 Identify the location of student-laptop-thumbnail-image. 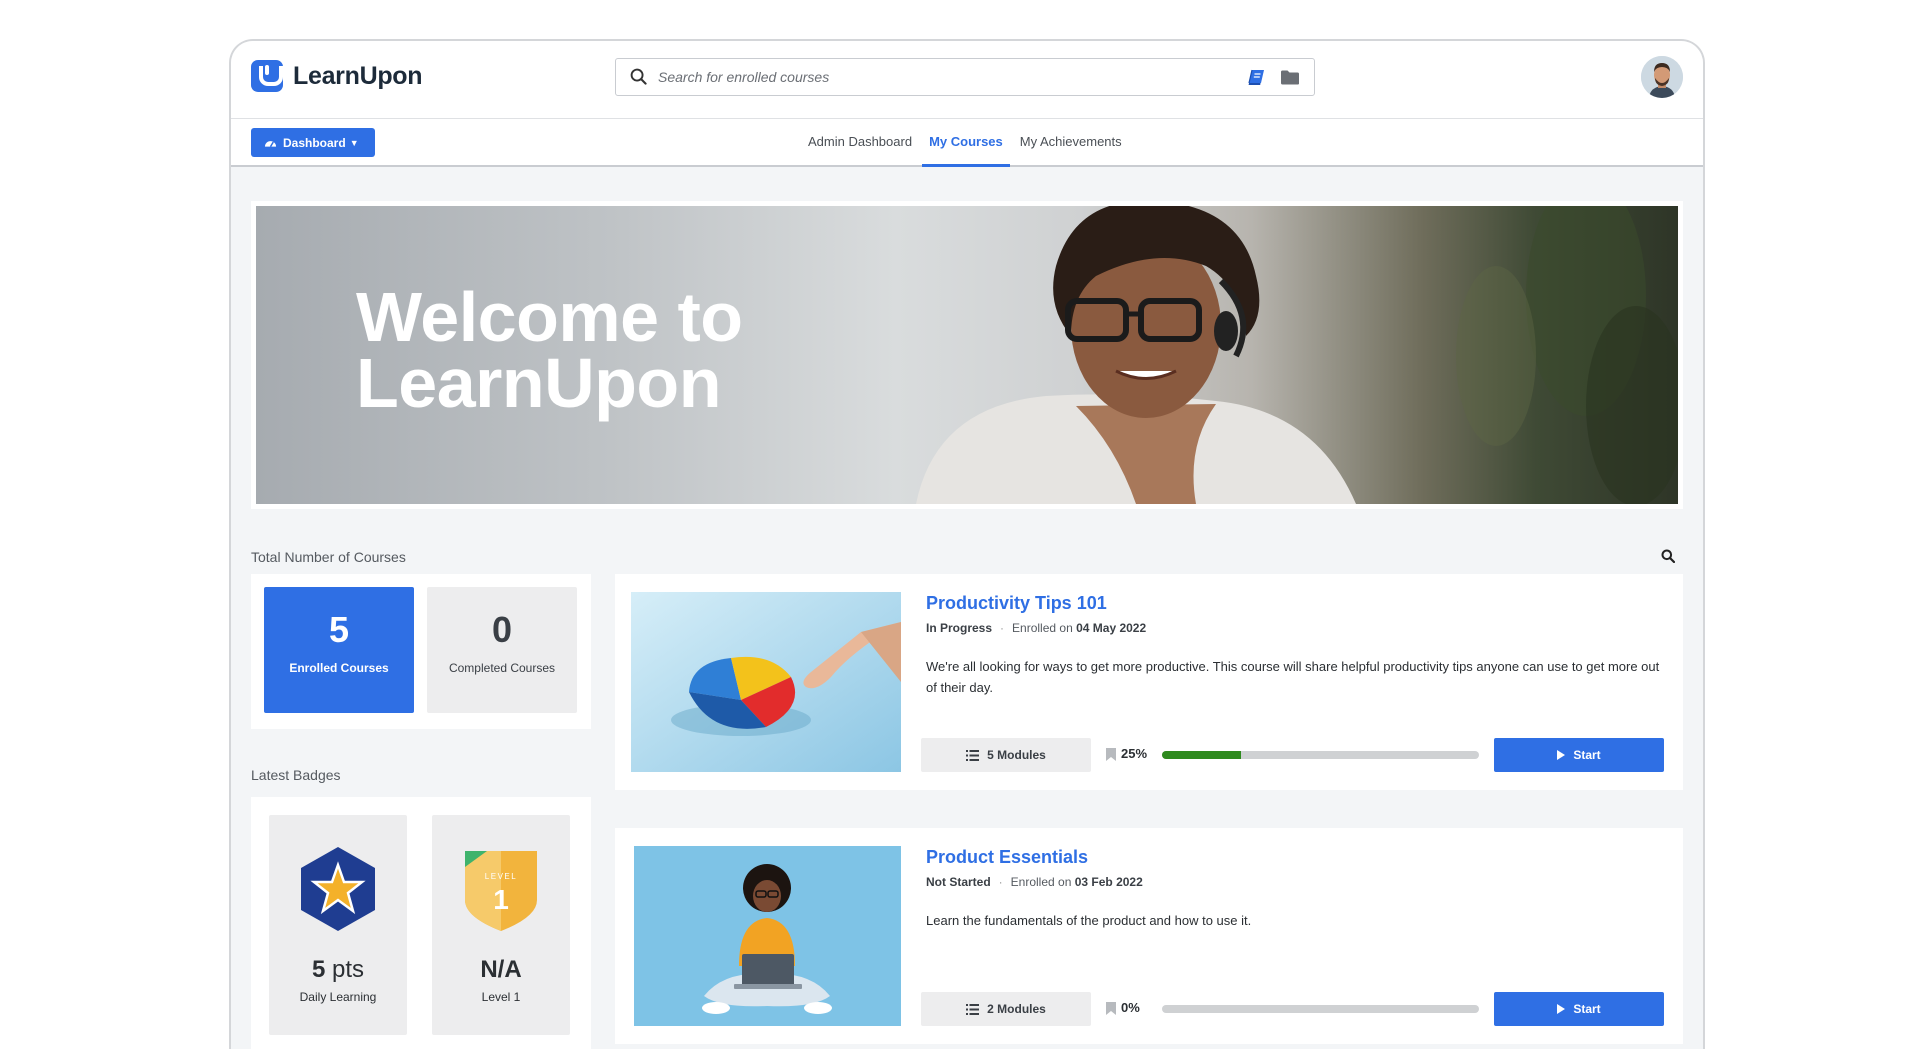
(767, 936).